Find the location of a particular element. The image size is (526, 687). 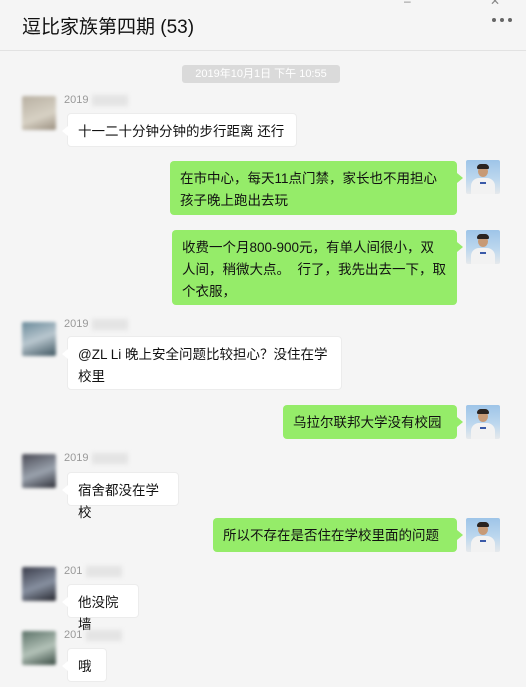

more-icon is located at coordinates (502, 21).